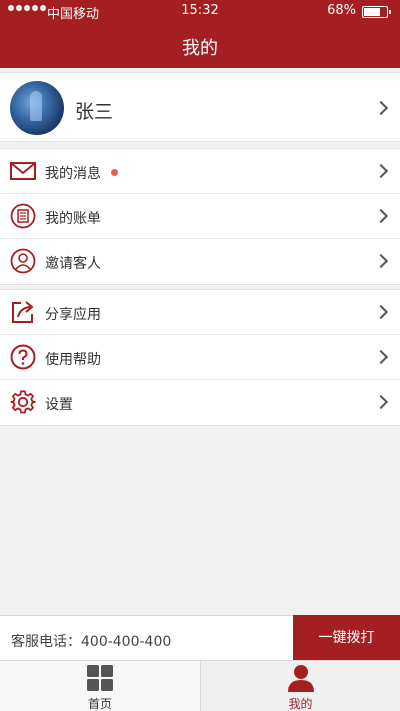  What do you see at coordinates (59, 405) in the screenshot?
I see `menu-item-label: 设置` at bounding box center [59, 405].